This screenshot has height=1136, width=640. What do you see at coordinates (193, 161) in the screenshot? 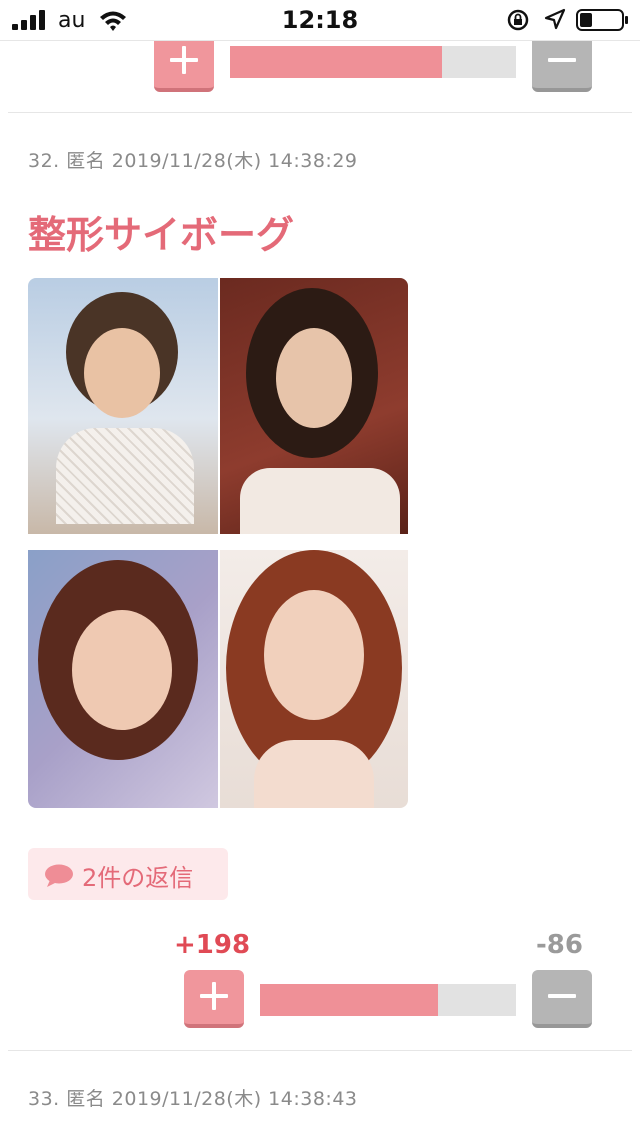
I see `comment-meta: 32. 匿名 2019/11/28(木) 14:38:29` at bounding box center [193, 161].